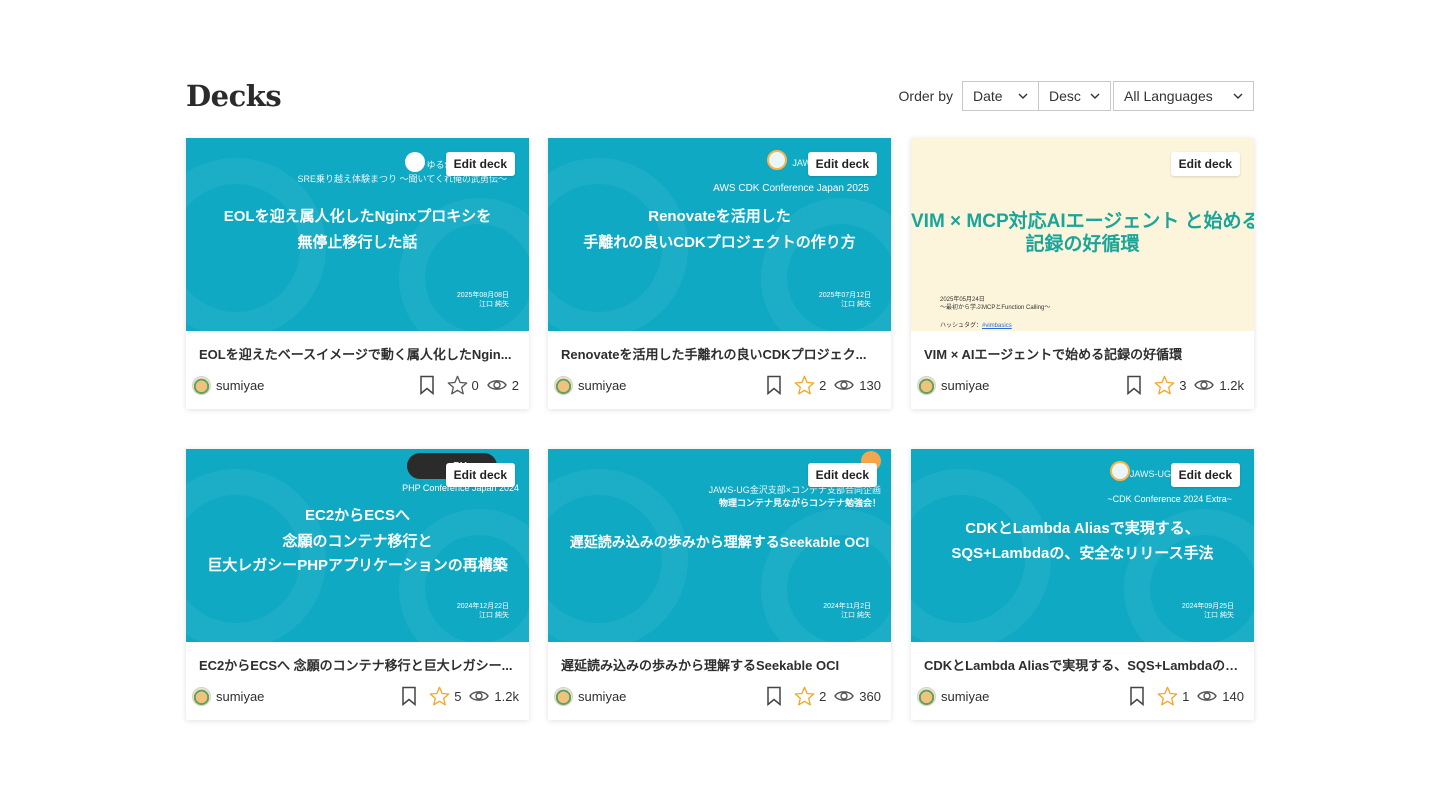 The width and height of the screenshot is (1440, 810). Describe the element at coordinates (1207, 611) in the screenshot. I see `slide-date: 2024年09月25日 江口 純矢` at that location.